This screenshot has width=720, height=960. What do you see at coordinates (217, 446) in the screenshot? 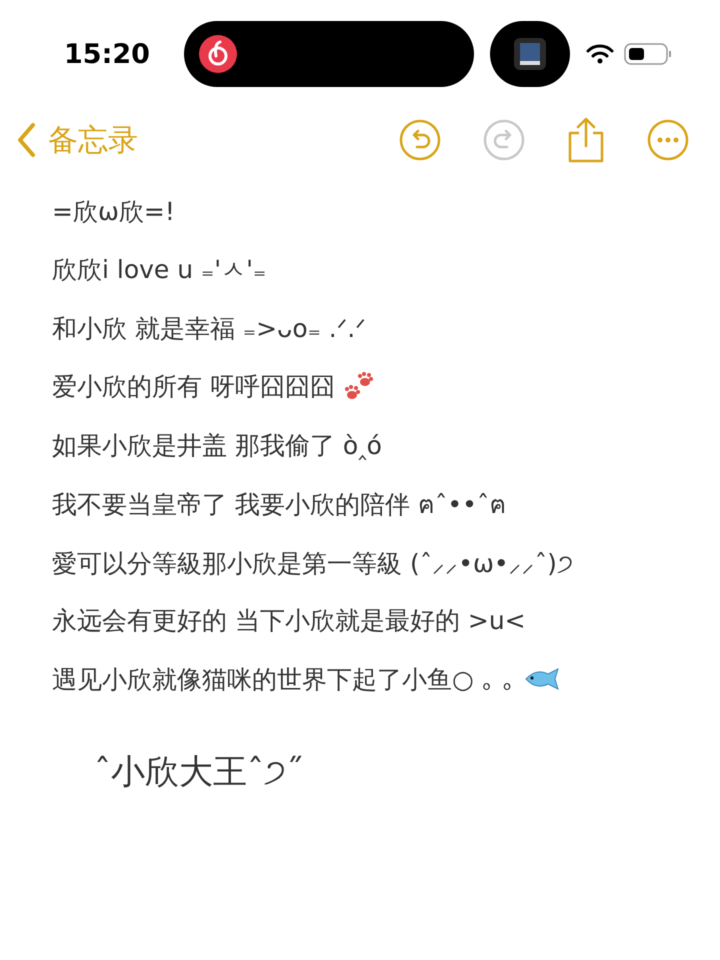
I see `note-line: 如果小欣是井盖 那我偷了 ò‸ó` at bounding box center [217, 446].